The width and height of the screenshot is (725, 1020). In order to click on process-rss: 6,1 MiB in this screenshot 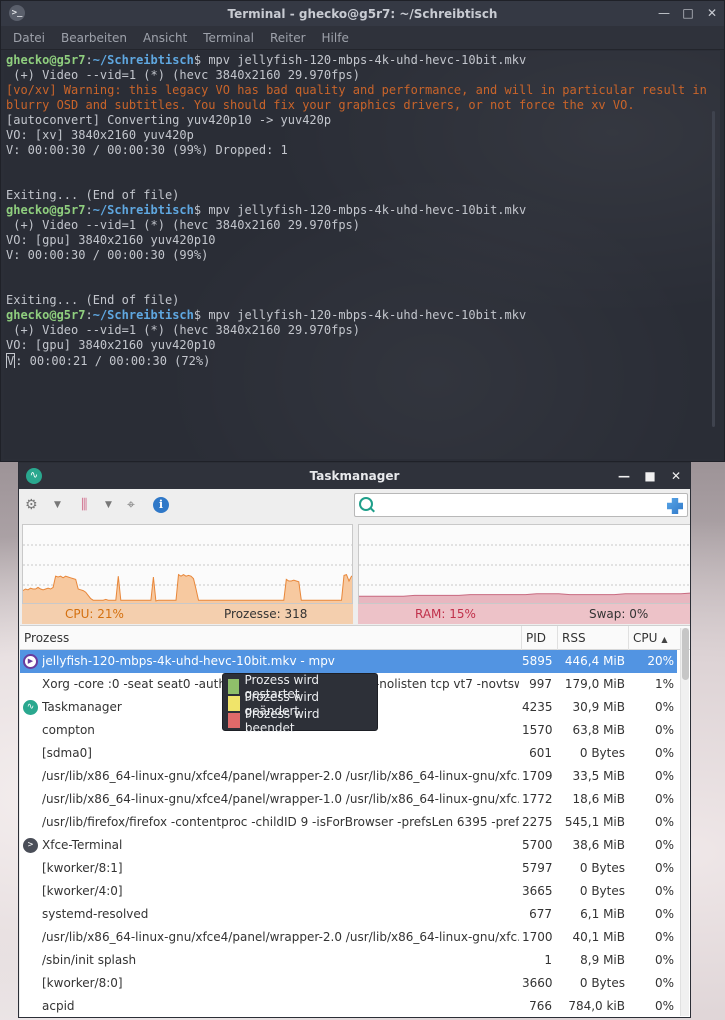, I will do `click(602, 914)`.